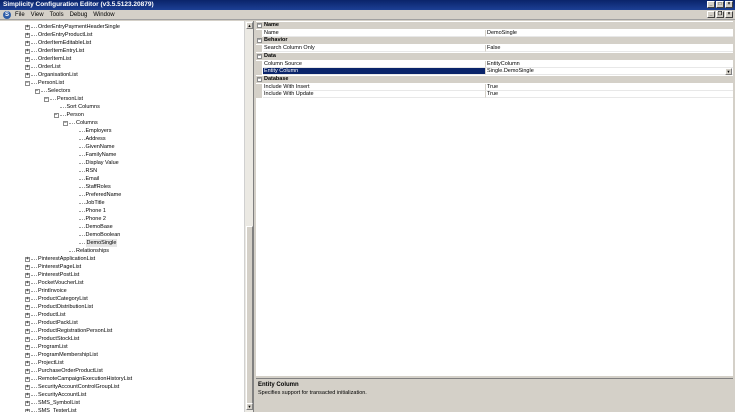 This screenshot has width=735, height=412. Describe the element at coordinates (122, 195) in the screenshot. I see `tree-item: PreferedName` at that location.